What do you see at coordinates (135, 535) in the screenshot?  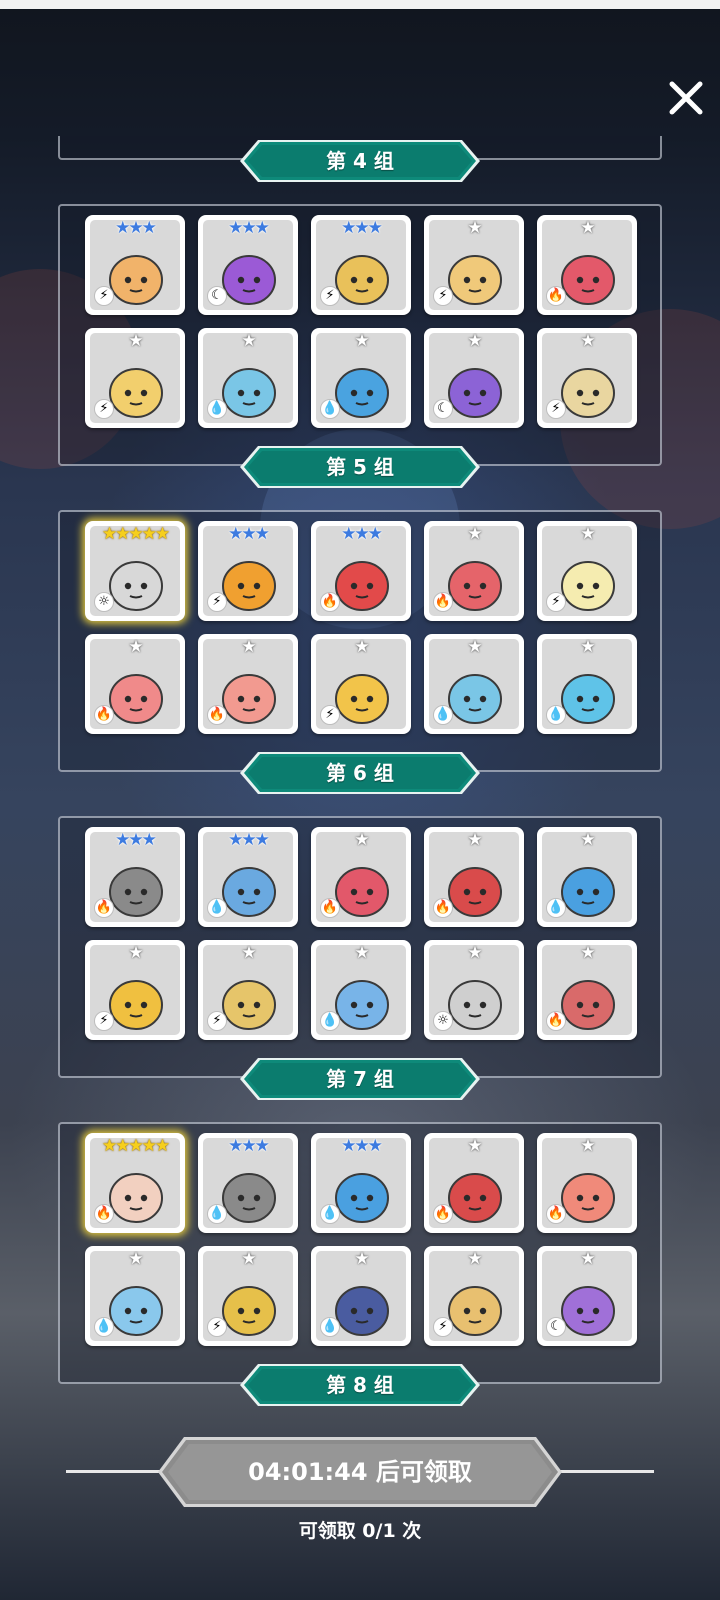 I see `star-rating: ★★★★★` at bounding box center [135, 535].